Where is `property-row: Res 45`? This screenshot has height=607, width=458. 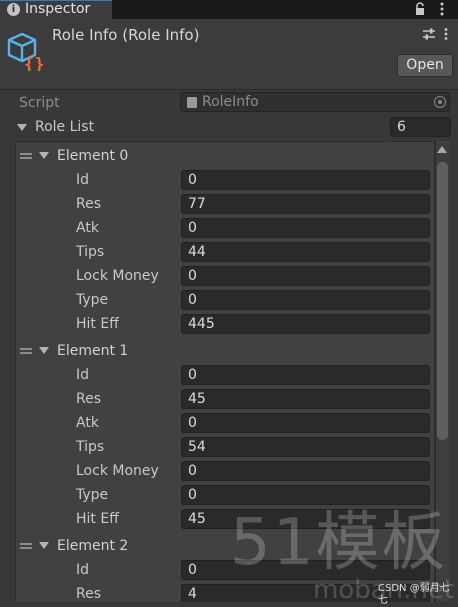 property-row: Res 45 is located at coordinates (225, 399).